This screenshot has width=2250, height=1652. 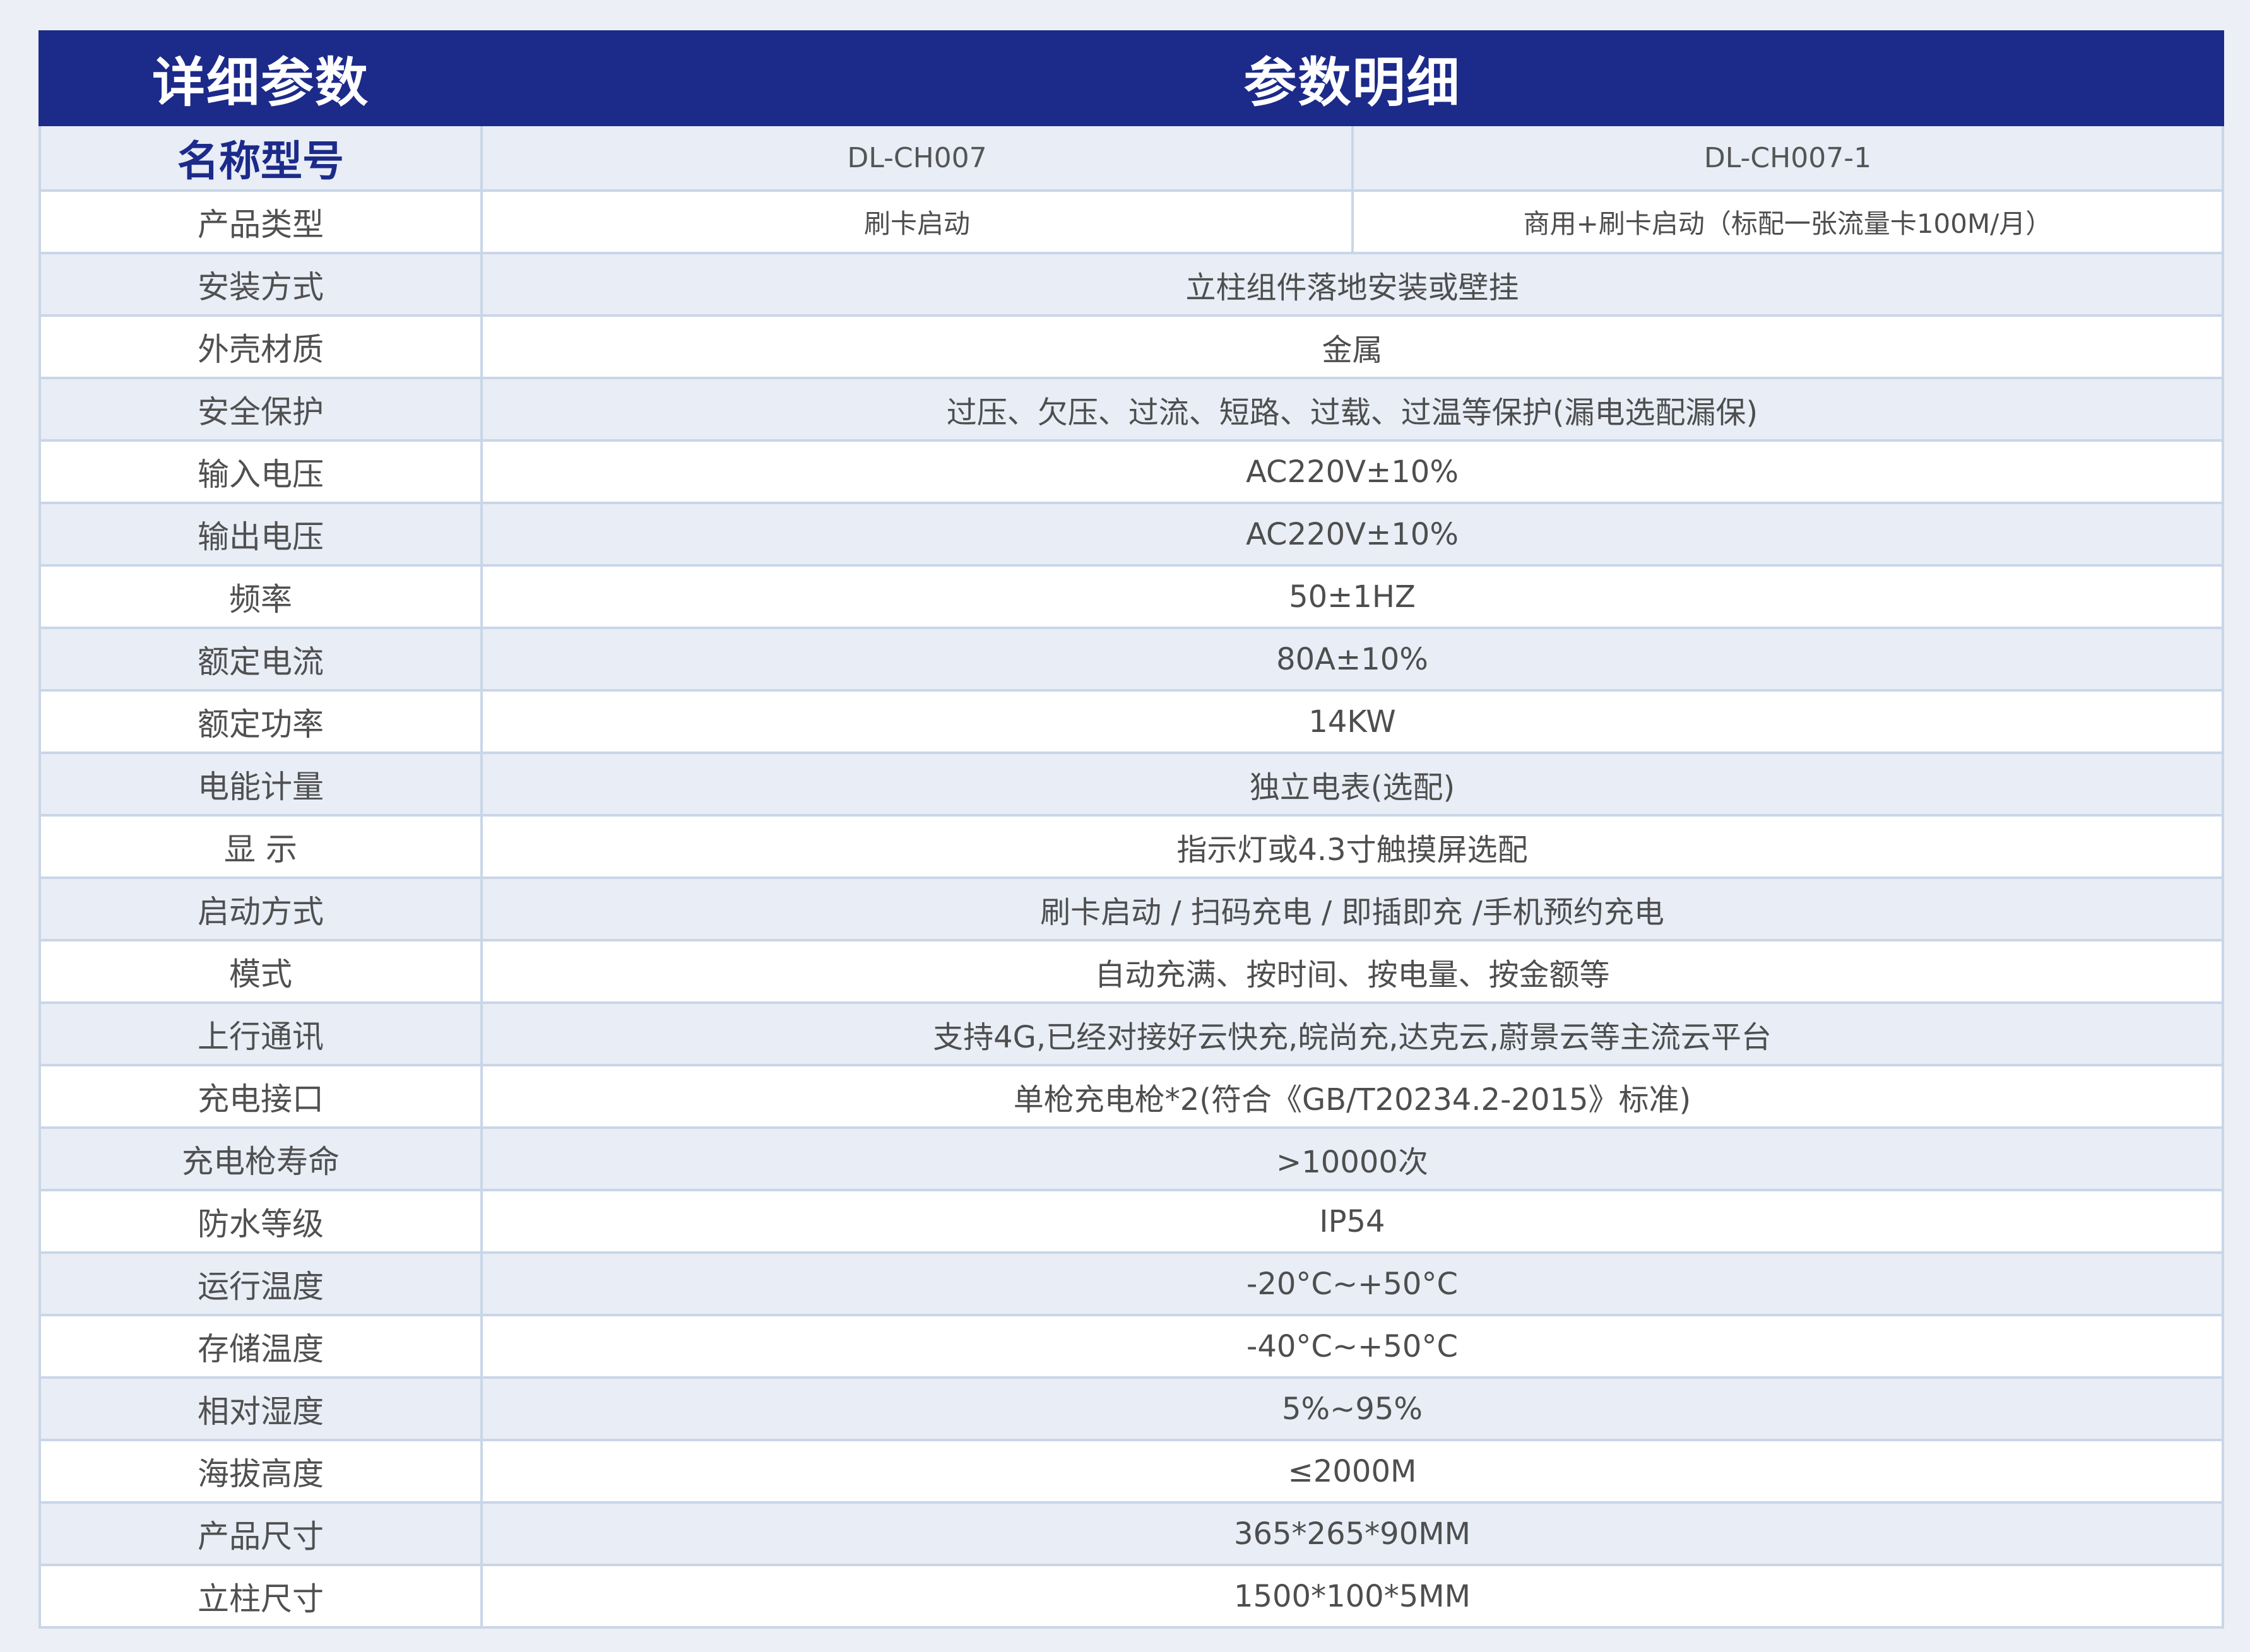 I want to click on row-label: 外壳材质, so click(x=261, y=346).